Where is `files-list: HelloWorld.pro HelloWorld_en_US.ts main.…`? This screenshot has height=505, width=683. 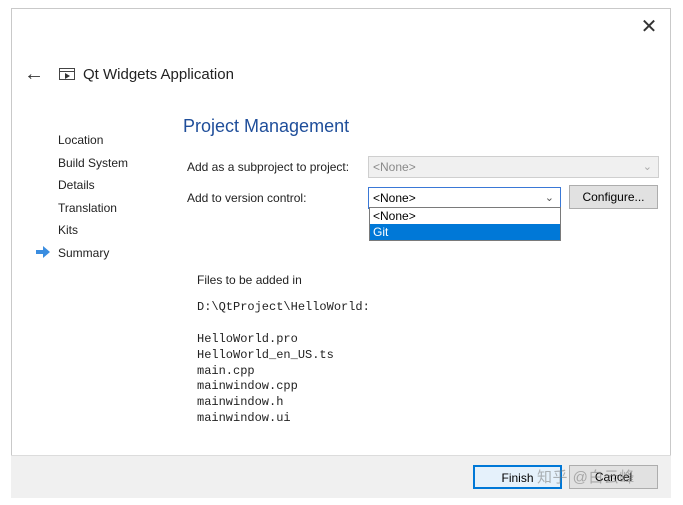
files-list: HelloWorld.pro HelloWorld_en_US.ts main.… is located at coordinates (265, 379).